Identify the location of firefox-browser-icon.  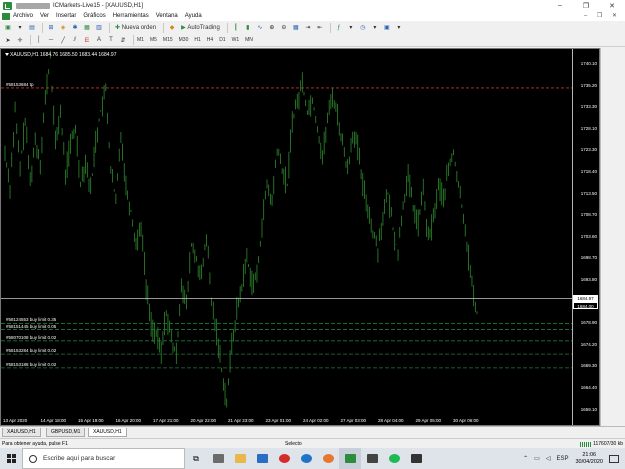
(328, 458).